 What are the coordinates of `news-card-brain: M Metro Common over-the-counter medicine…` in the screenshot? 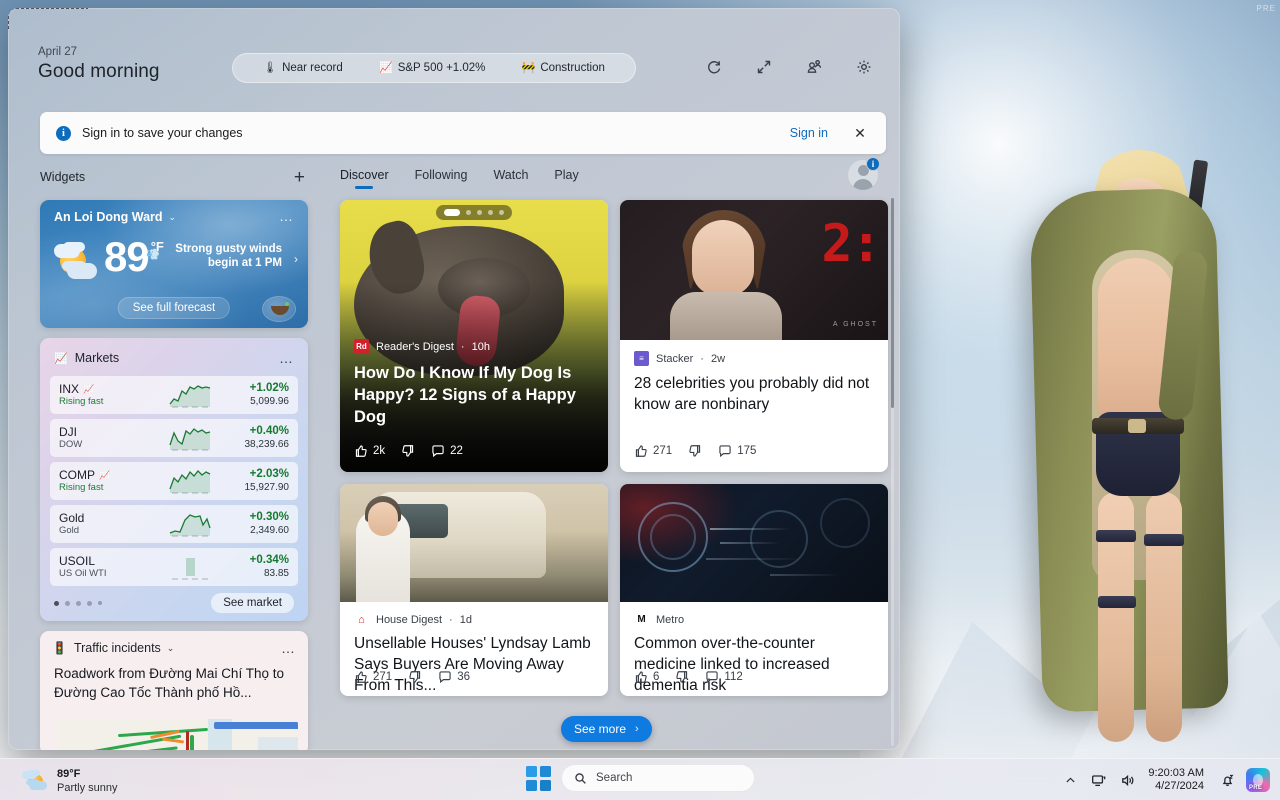 It's located at (754, 590).